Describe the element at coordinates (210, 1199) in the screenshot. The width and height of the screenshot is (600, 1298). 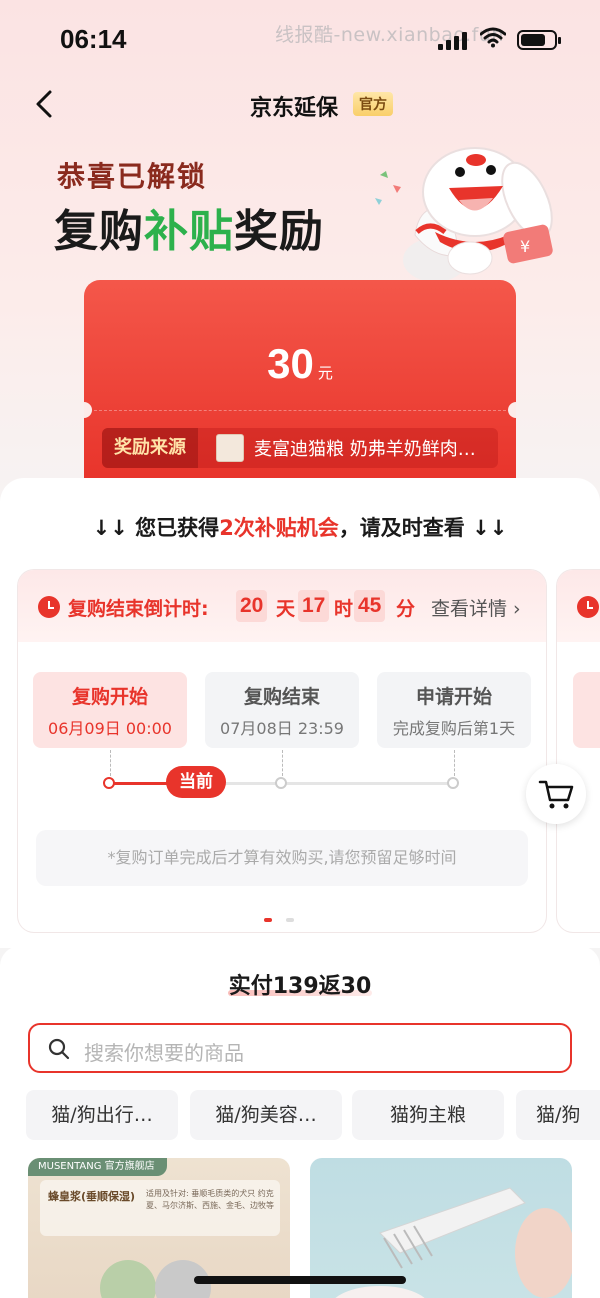
I see `product-desc: 适用及针对: 垂顺毛质类的犬只 约克夏、马尔济斯、西施、金毛、边牧等` at that location.